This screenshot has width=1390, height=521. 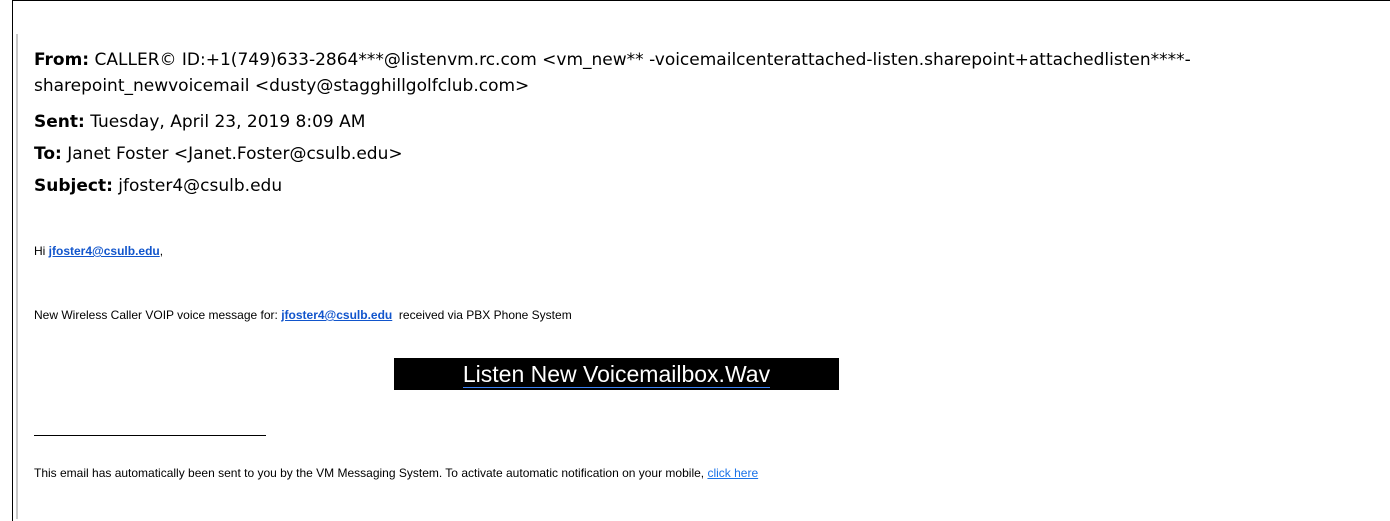 I want to click on listen-voicemail-button: Listen New Voicemailbox.Wav, so click(x=616, y=374).